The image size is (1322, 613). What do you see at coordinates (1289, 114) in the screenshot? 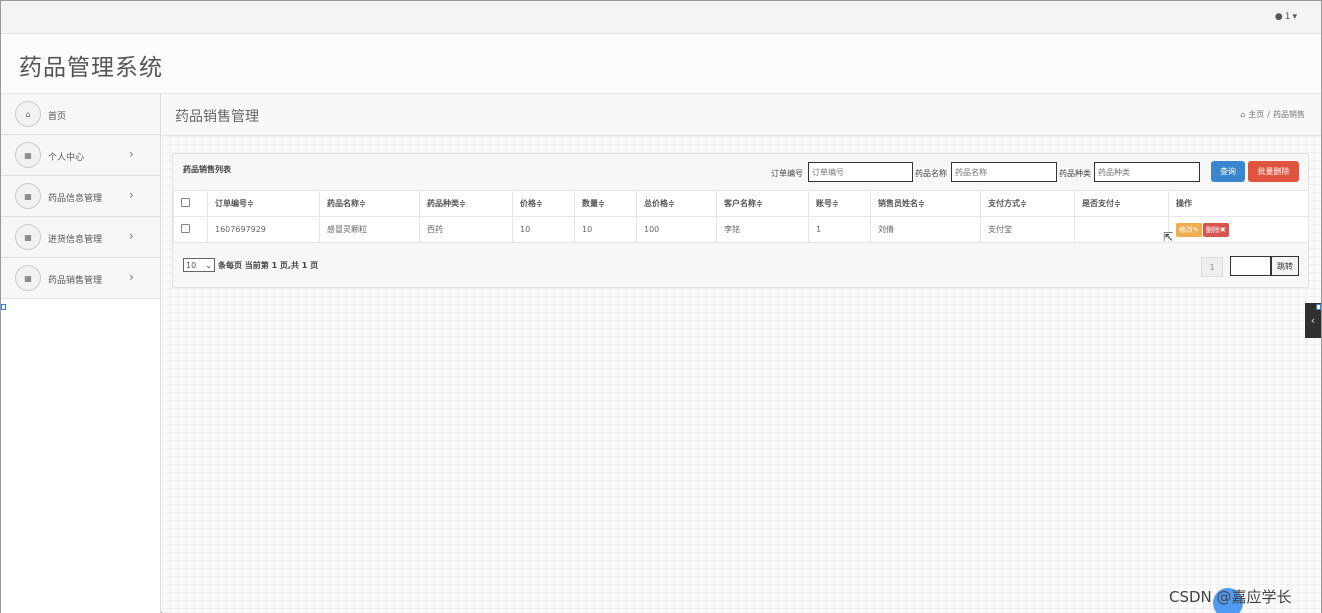
I see `breadcrumb-current: 药品销售` at bounding box center [1289, 114].